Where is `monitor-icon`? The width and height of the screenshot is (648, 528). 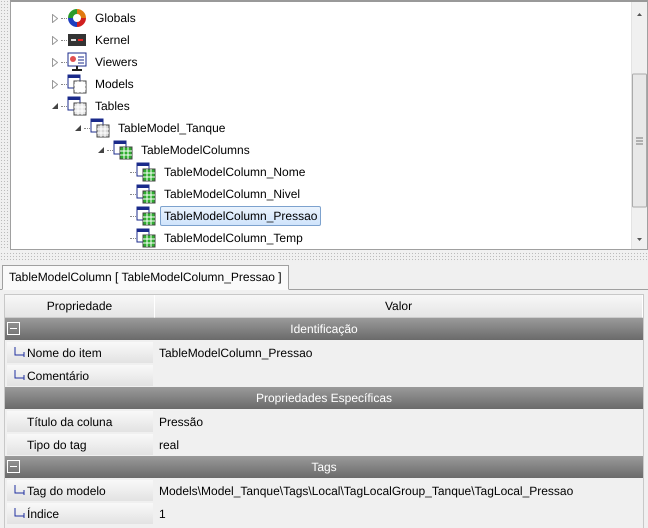 monitor-icon is located at coordinates (77, 62).